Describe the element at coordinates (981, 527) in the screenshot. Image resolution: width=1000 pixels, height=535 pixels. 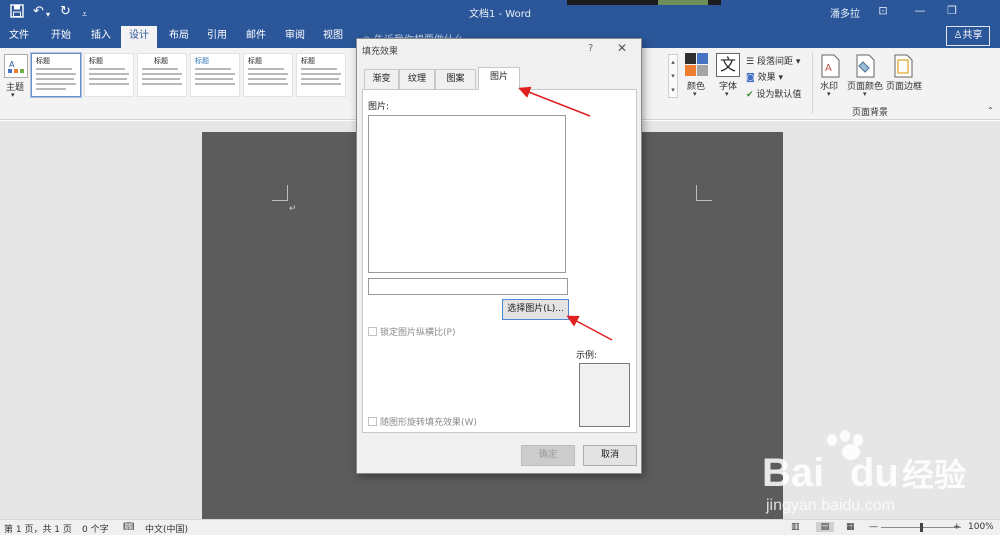
I see `zoom-level: 100%` at that location.